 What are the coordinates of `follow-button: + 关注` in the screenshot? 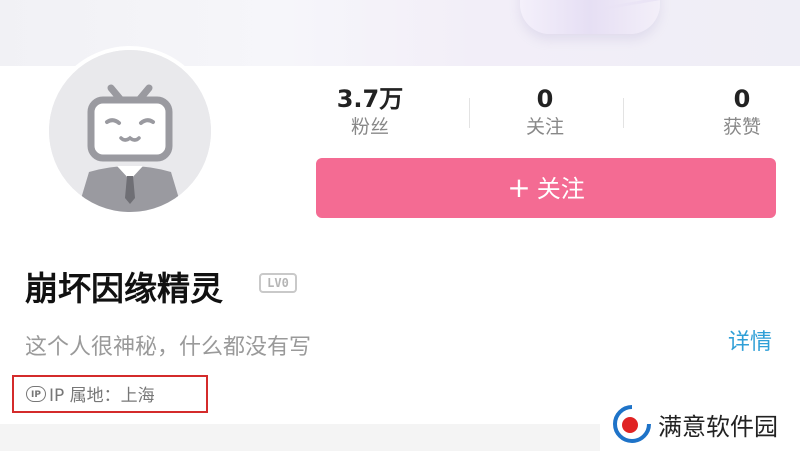 It's located at (546, 188).